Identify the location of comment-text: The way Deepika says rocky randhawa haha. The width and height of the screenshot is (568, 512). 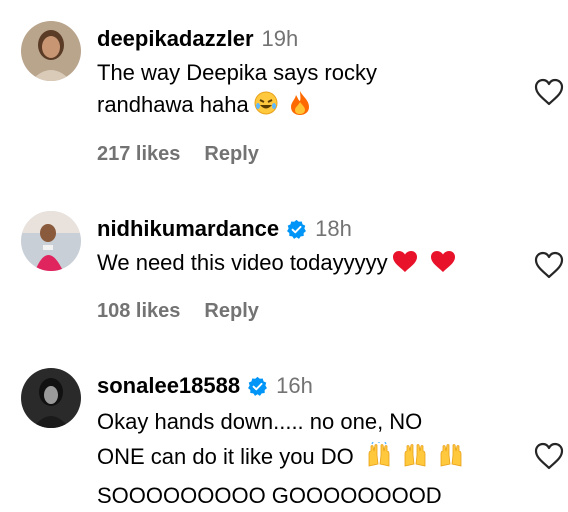
(301, 91).